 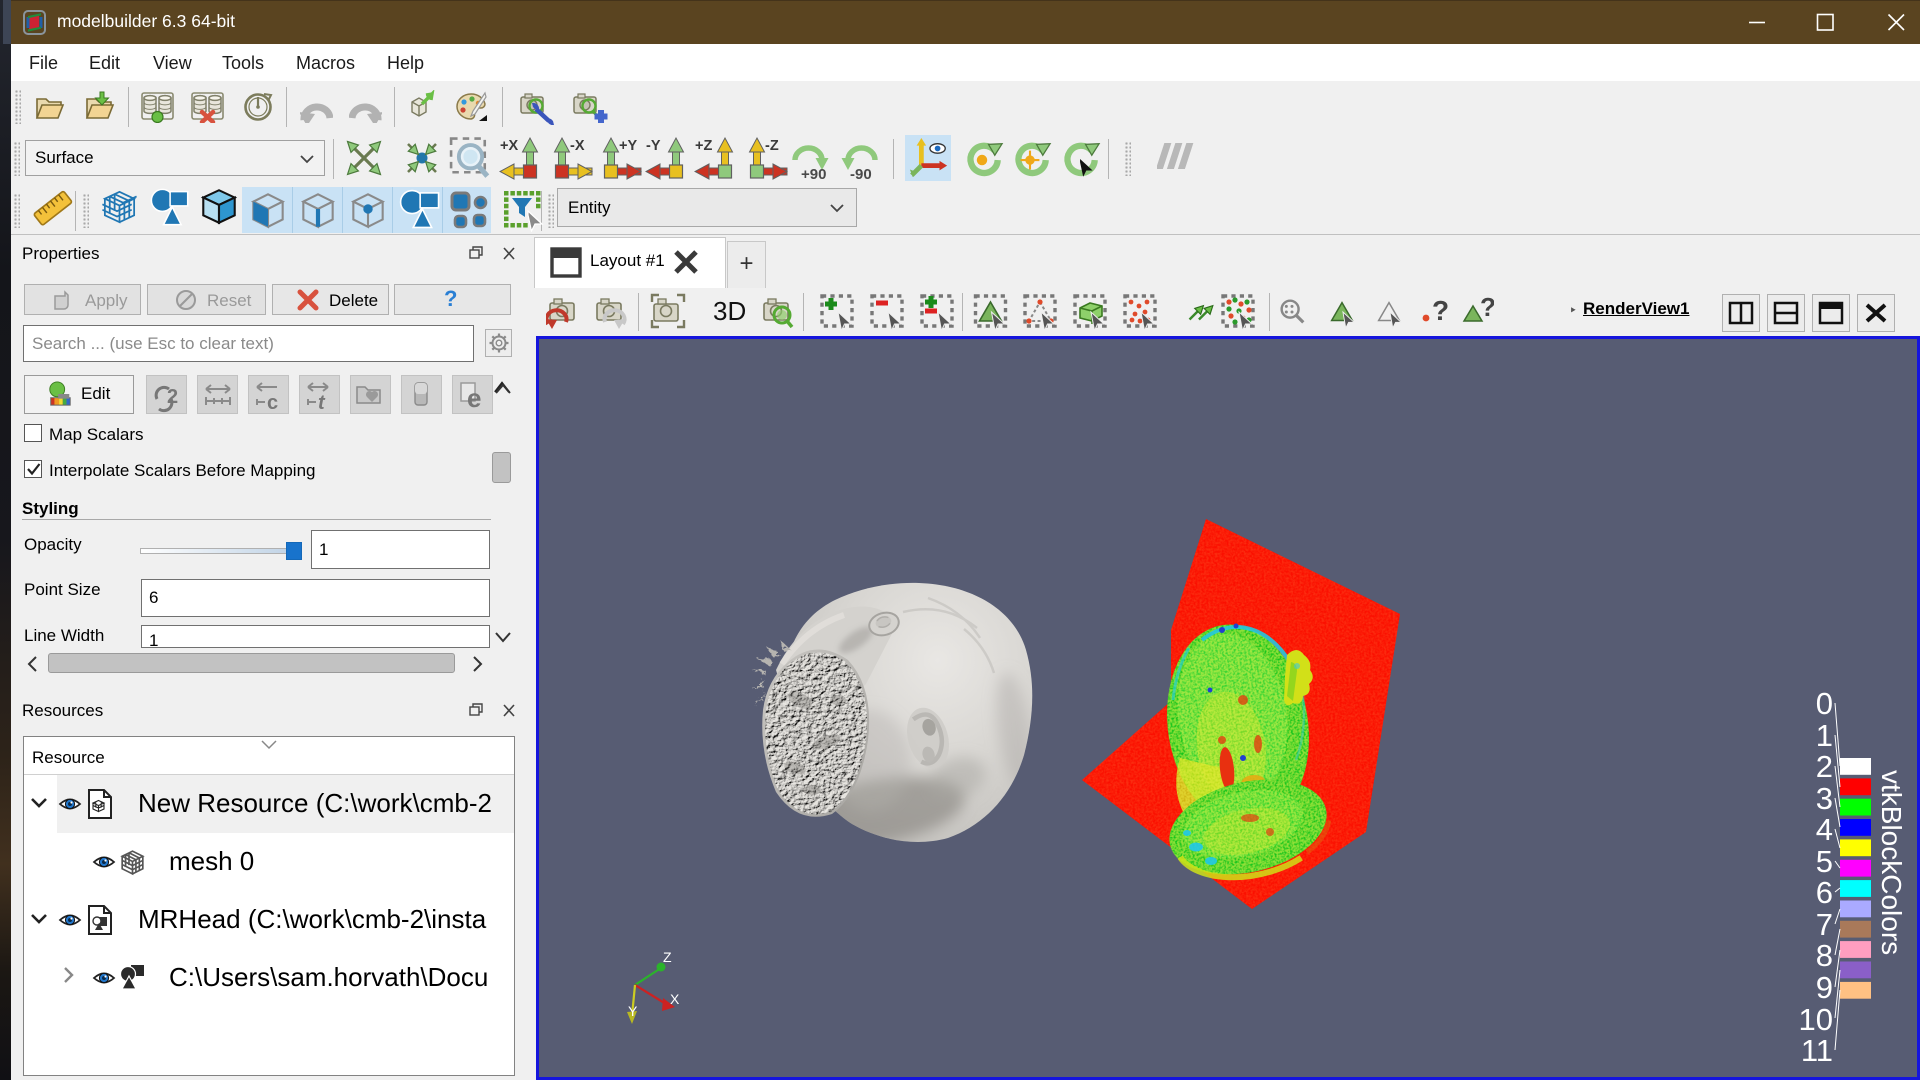 What do you see at coordinates (1824, 798) in the screenshot?
I see `svg-text: 3` at bounding box center [1824, 798].